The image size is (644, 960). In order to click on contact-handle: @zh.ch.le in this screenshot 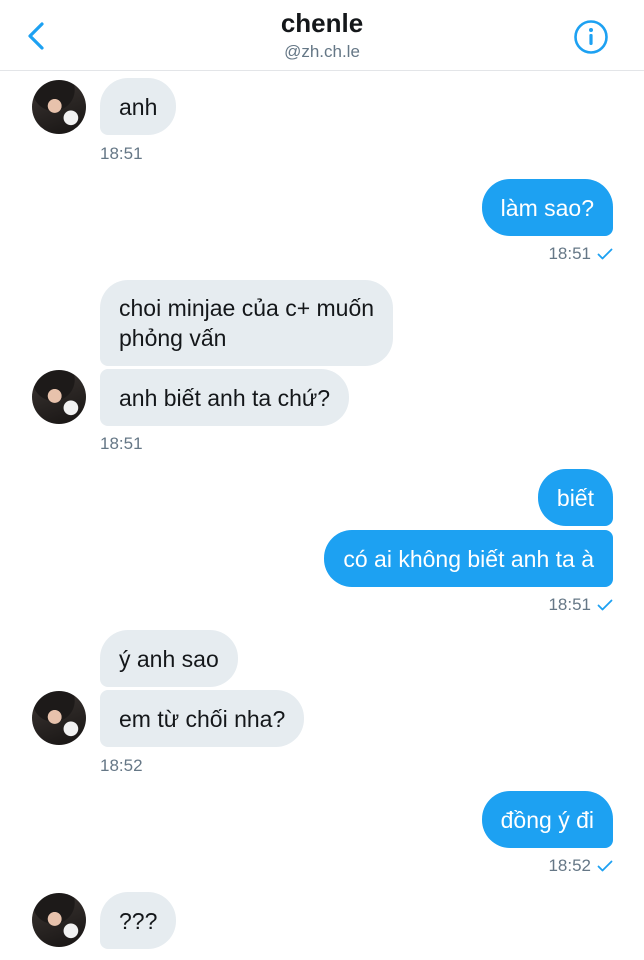, I will do `click(322, 51)`.